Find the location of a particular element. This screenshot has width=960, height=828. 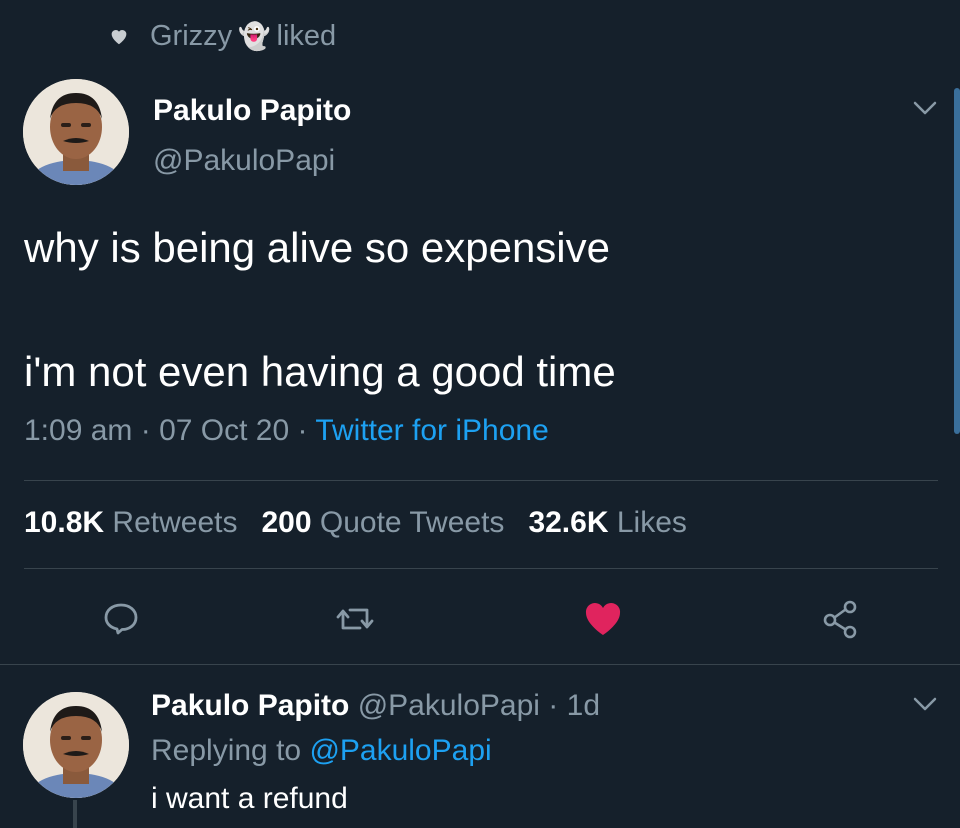

share-icon is located at coordinates (841, 619).